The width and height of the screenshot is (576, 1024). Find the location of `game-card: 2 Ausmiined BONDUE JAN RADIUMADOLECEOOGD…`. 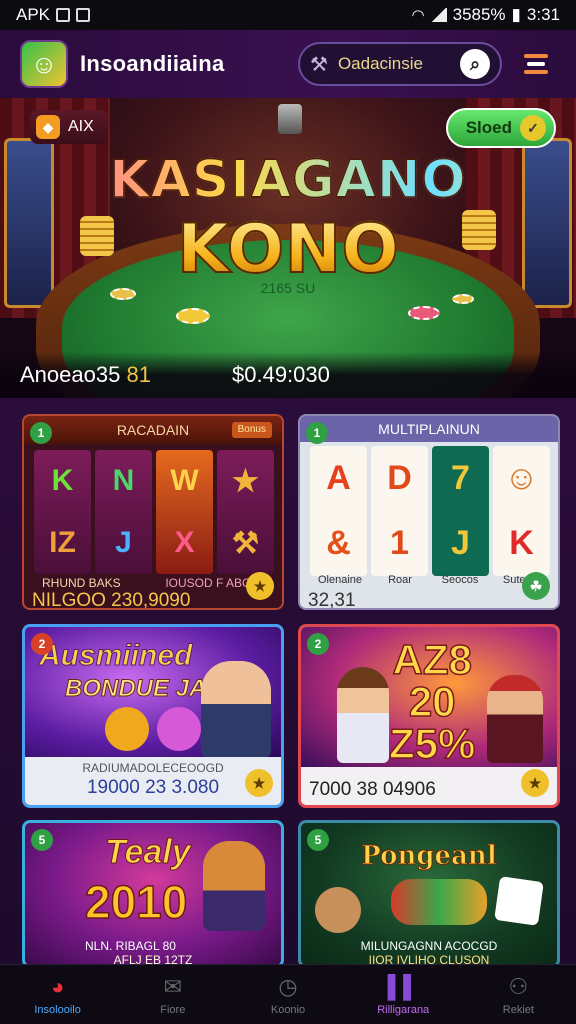

game-card: 2 Ausmiined BONDUE JAN RADIUMADOLECEOOGD… is located at coordinates (153, 716).